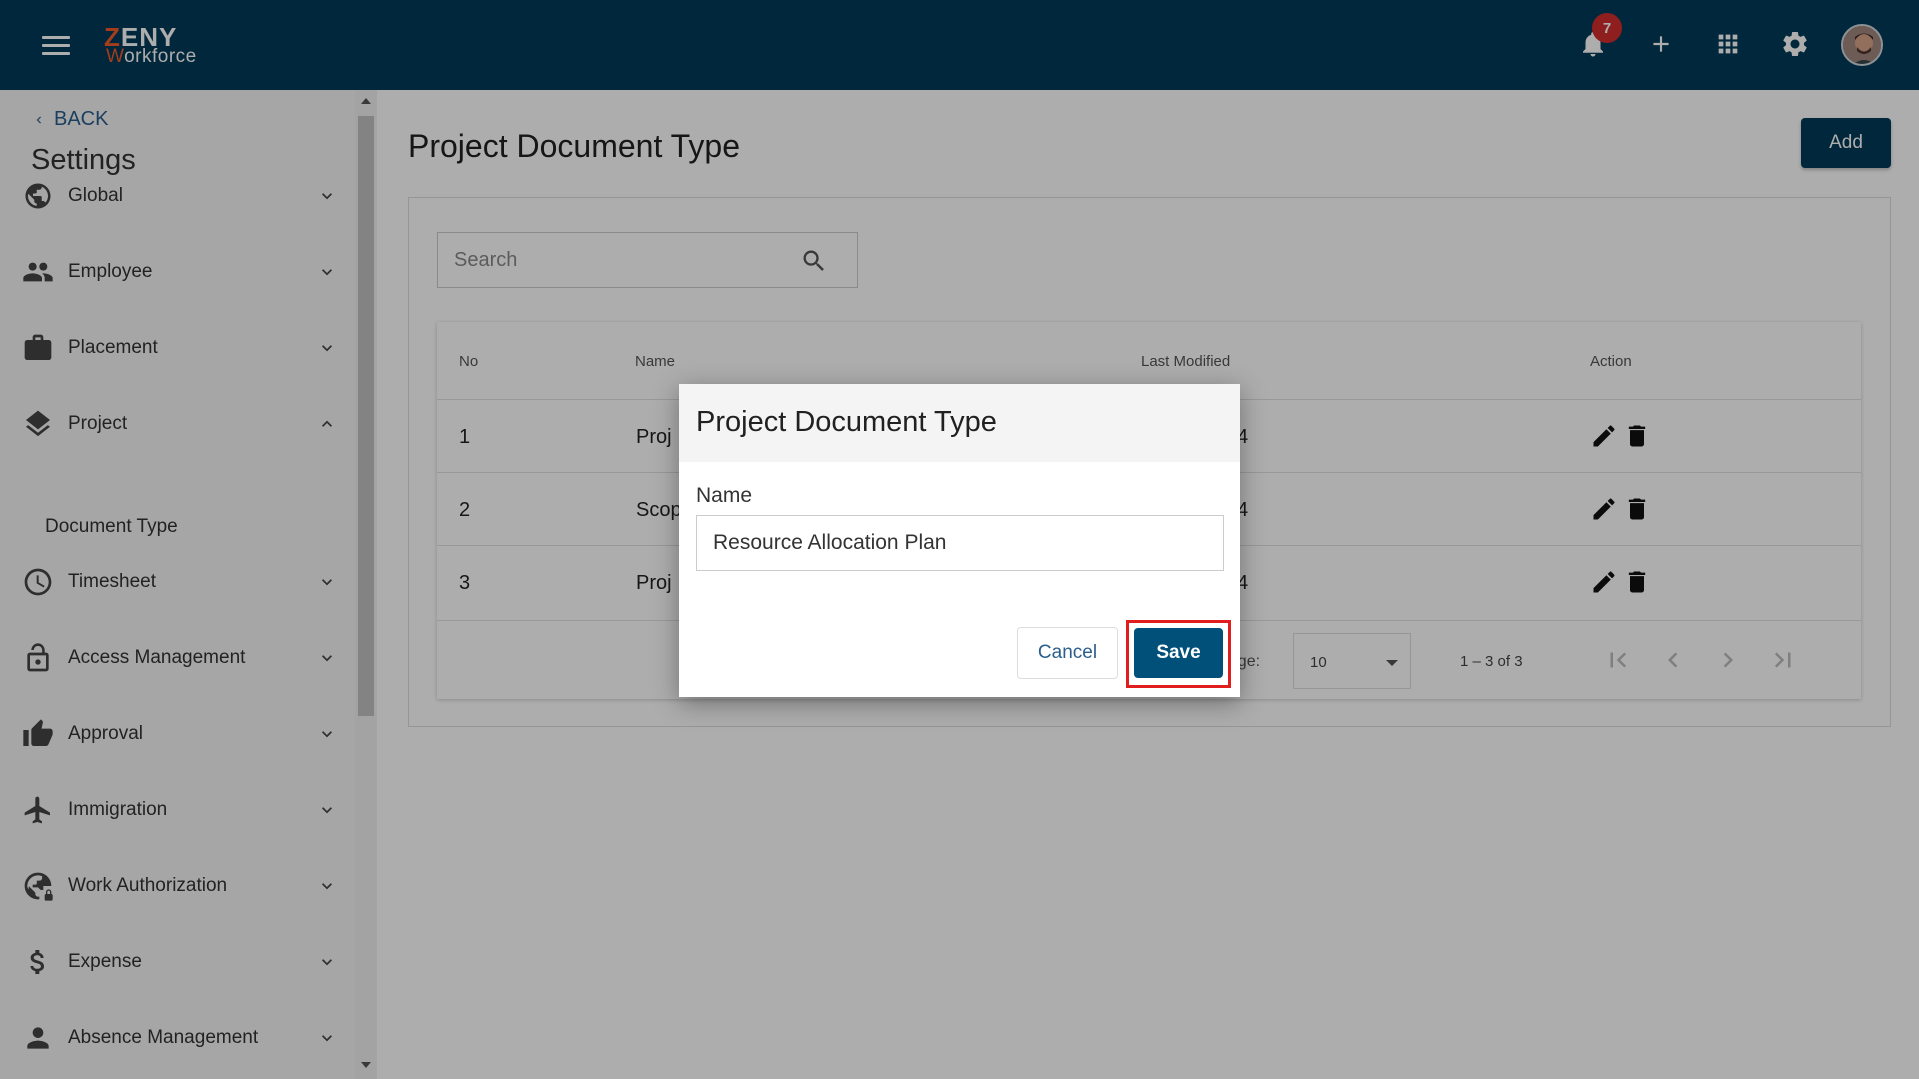 This screenshot has width=1919, height=1079. Describe the element at coordinates (724, 495) in the screenshot. I see `name-field-label: Name` at that location.